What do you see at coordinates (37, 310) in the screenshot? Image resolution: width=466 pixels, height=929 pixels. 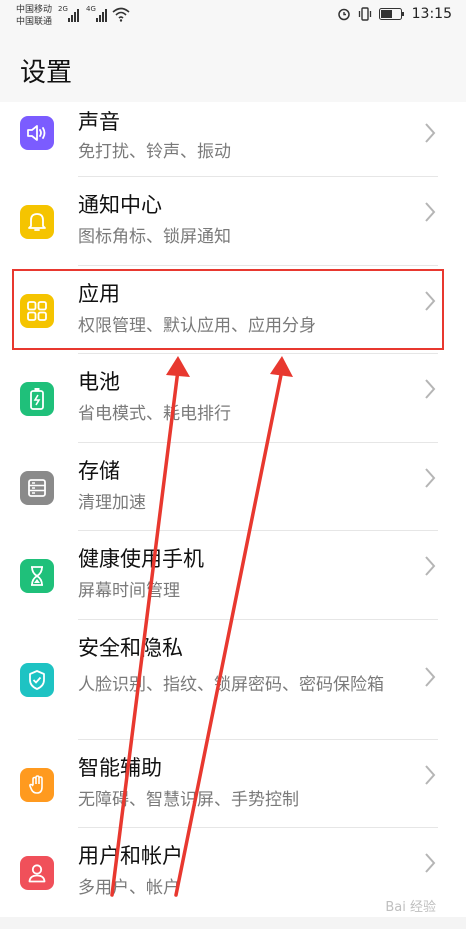 I see `apps-grid-icon` at bounding box center [37, 310].